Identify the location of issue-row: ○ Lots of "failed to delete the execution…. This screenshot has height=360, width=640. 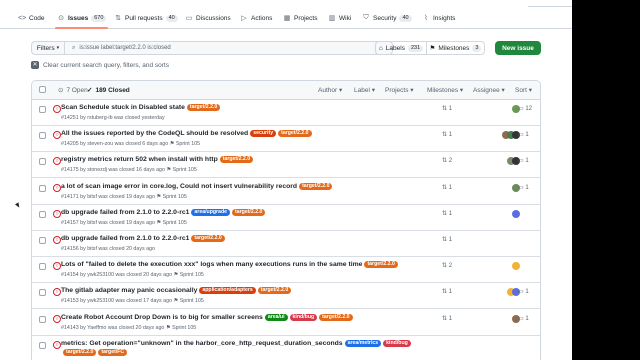
(286, 270).